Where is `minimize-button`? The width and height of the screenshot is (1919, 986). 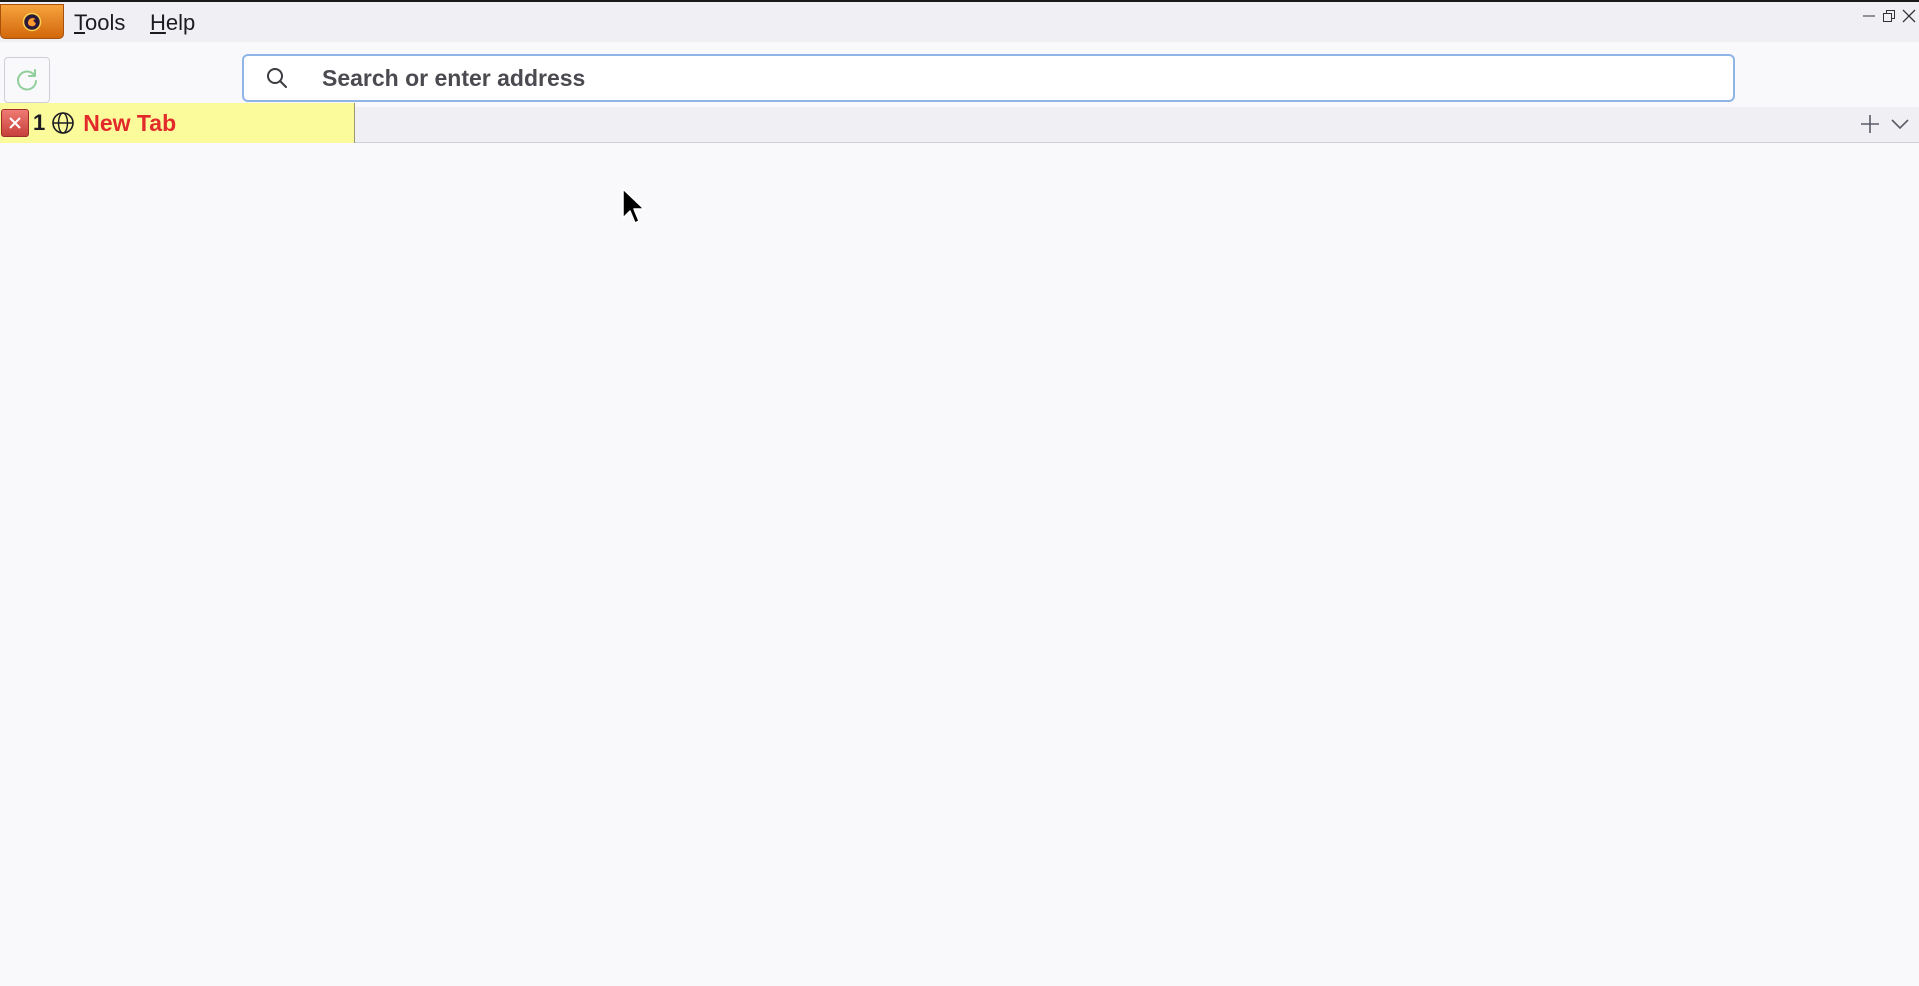
minimize-button is located at coordinates (1869, 16).